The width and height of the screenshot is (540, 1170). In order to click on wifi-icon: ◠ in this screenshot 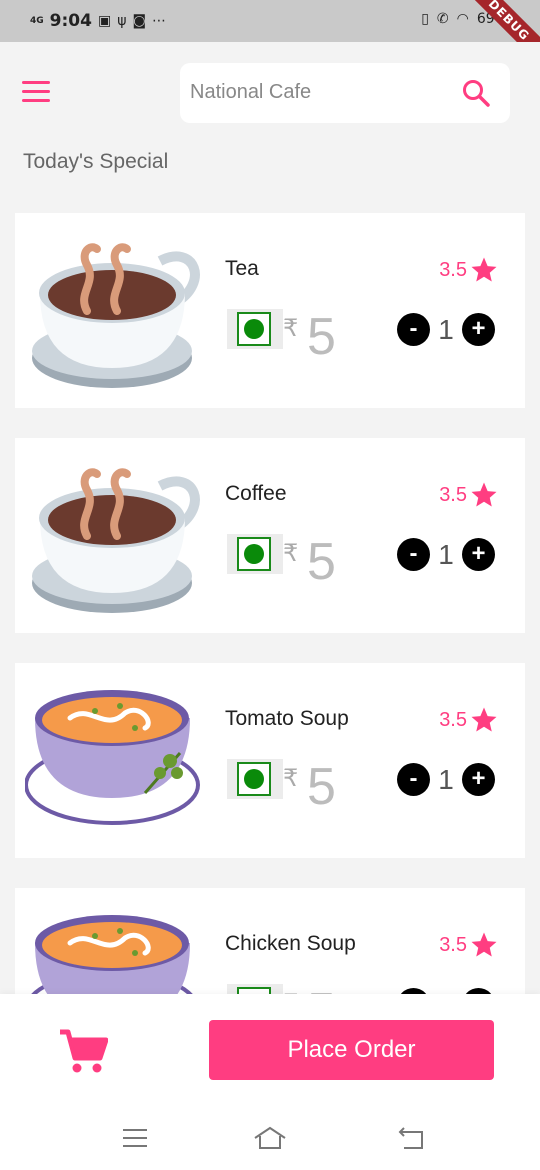, I will do `click(462, 19)`.